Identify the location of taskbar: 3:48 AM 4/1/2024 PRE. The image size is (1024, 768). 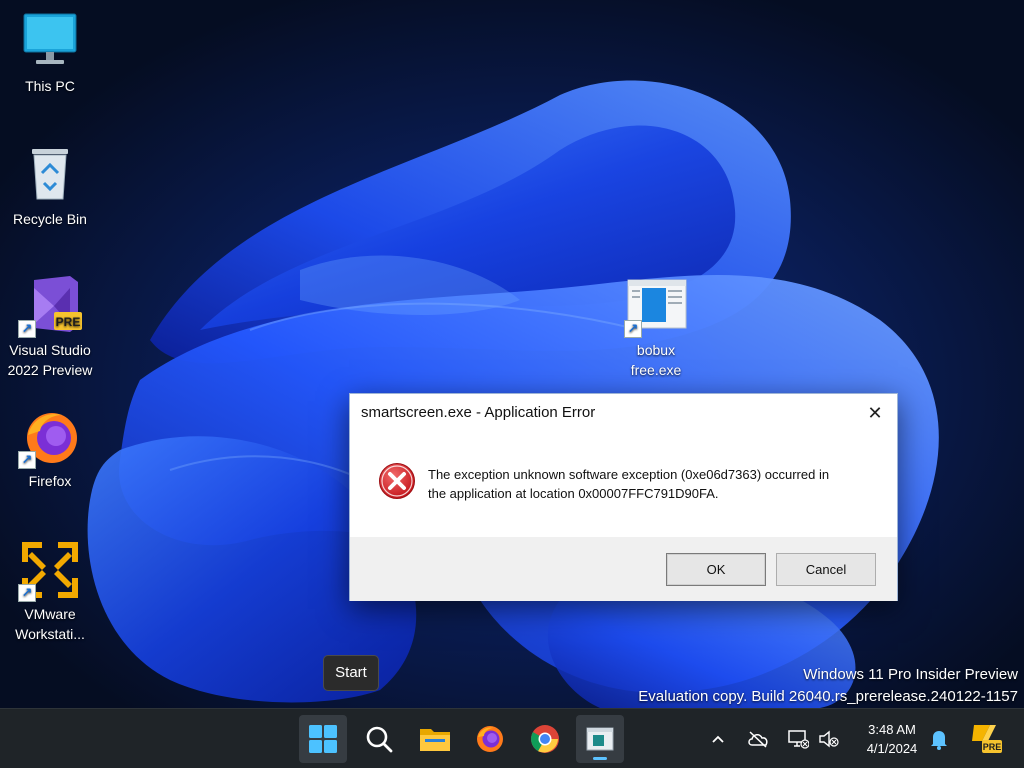
(512, 738).